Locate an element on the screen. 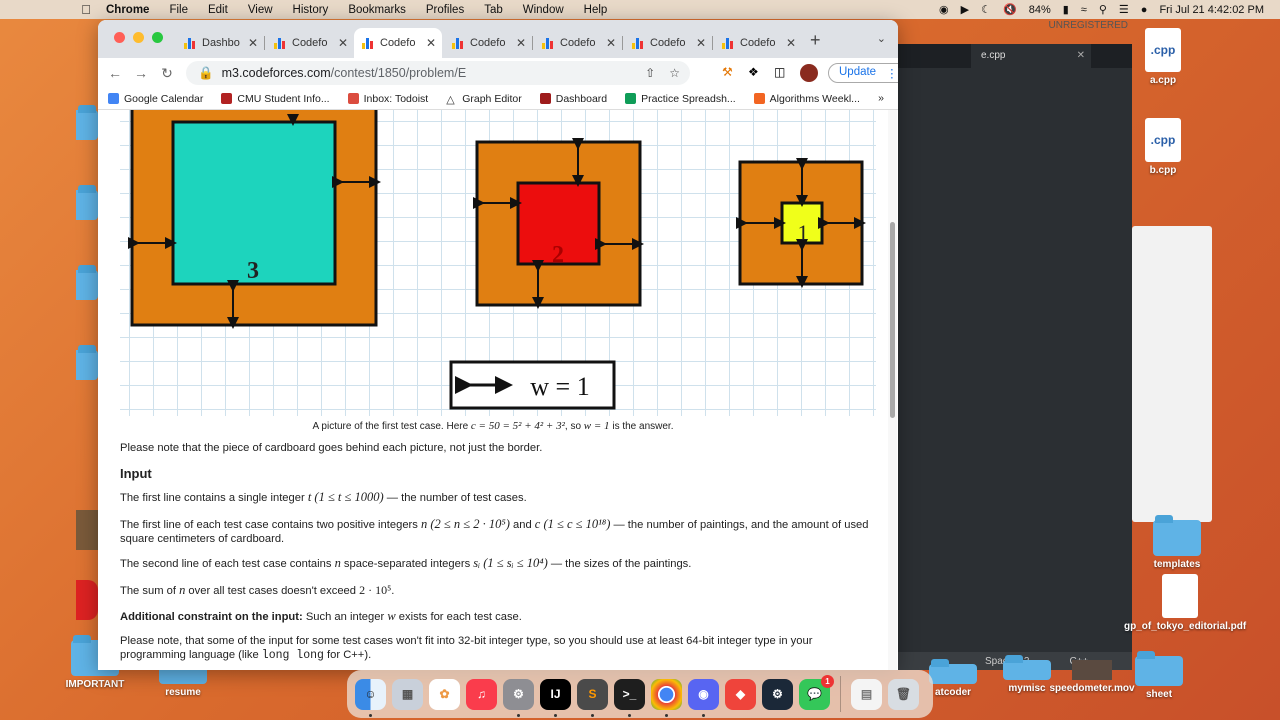 The width and height of the screenshot is (1280, 720). anydesk-icon: ◆ is located at coordinates (740, 694).